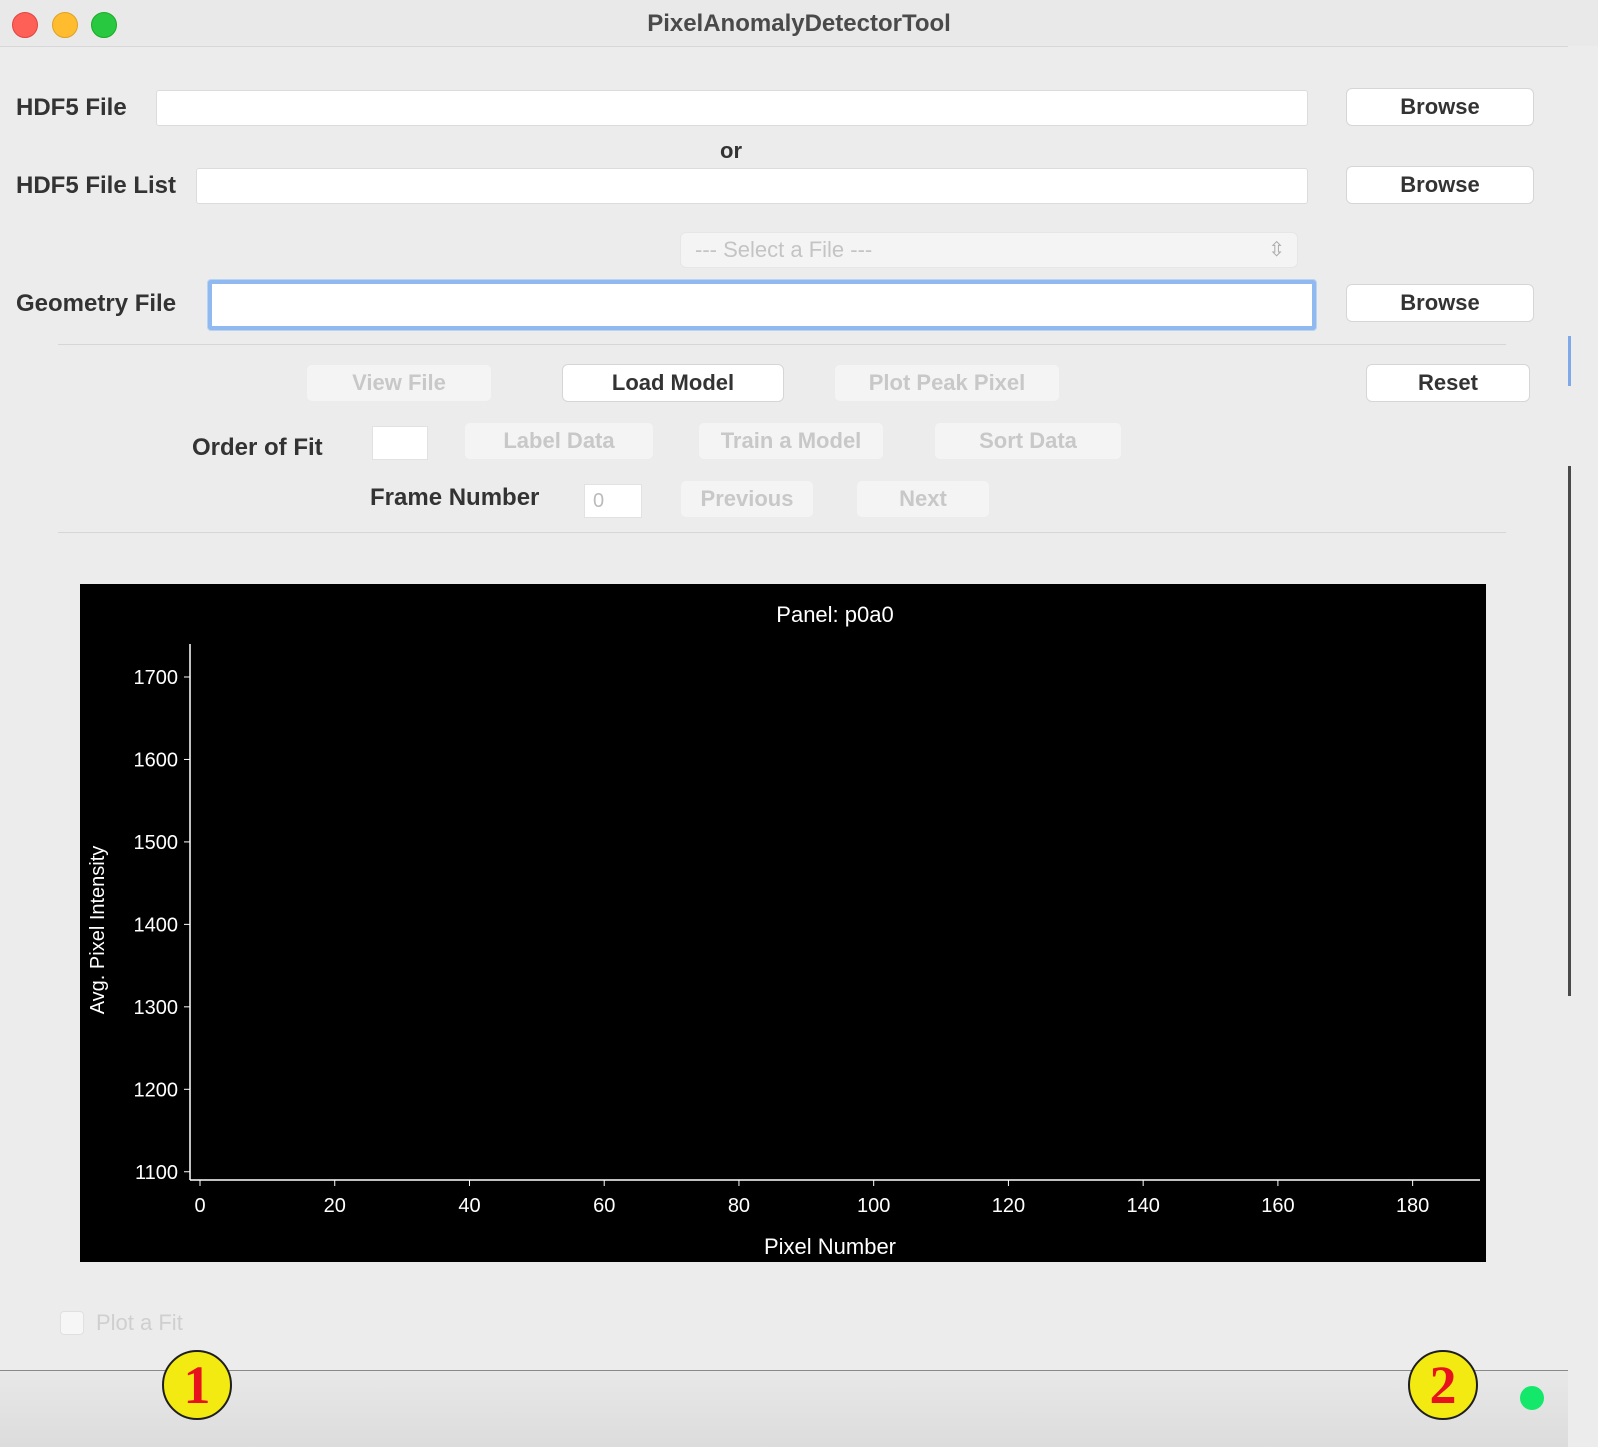 The height and width of the screenshot is (1447, 1598). Describe the element at coordinates (1569, 731) in the screenshot. I see `edge-scroll-indicator` at that location.